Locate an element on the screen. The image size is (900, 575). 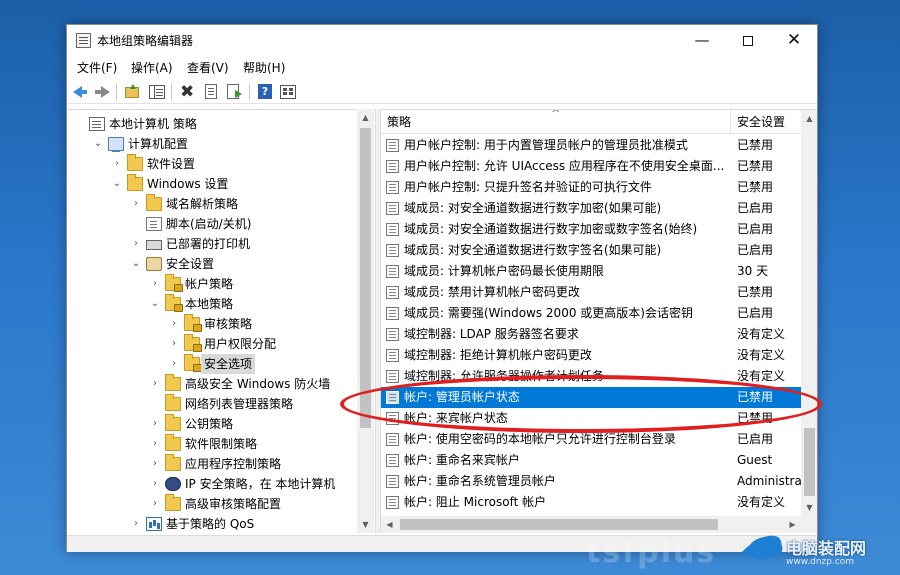
list-horizontal-scrollbar: ◀ ▶ is located at coordinates (591, 524).